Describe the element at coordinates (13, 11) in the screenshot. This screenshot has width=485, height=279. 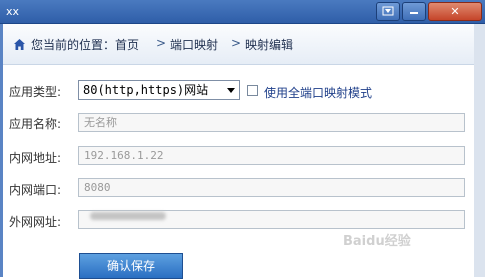
I see `window-title: xx` at that location.